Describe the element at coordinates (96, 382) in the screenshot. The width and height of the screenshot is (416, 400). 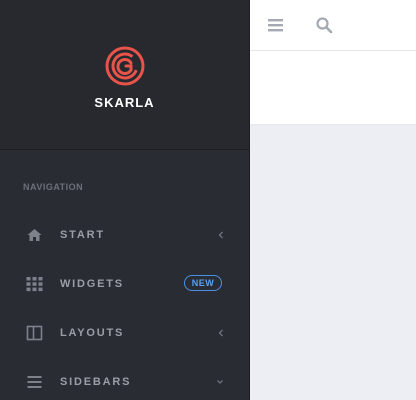
I see `nav-item-label: SIDEBARS` at that location.